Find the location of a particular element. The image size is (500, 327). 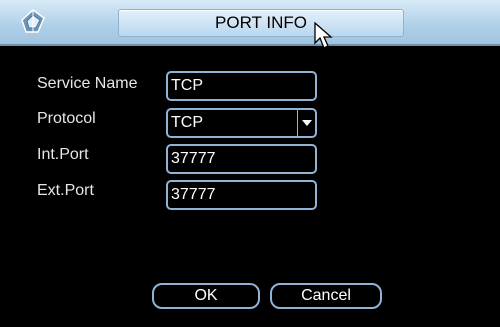

chevron-down-icon is located at coordinates (306, 123).